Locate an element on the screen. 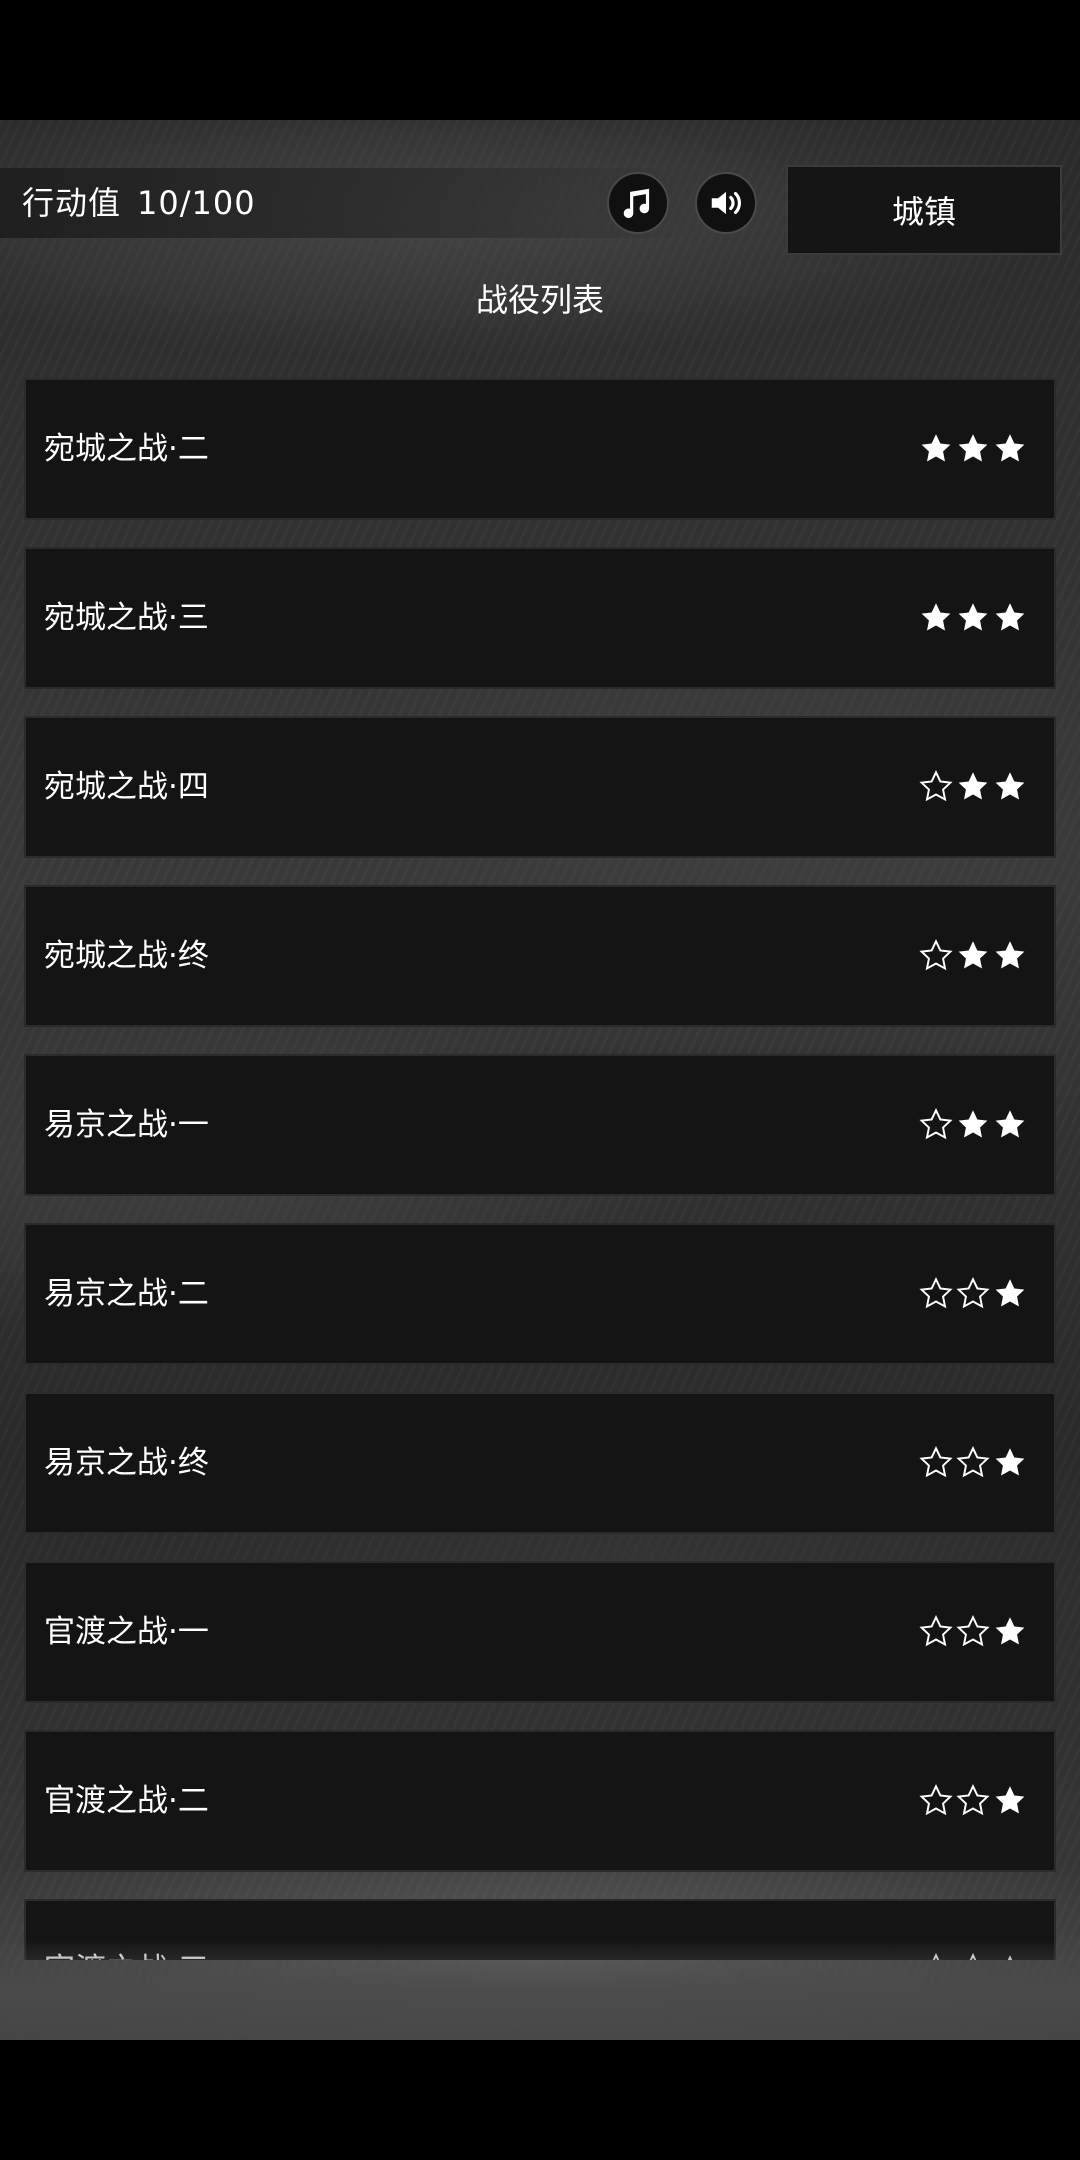 This screenshot has height=2160, width=1080. top-bar: 行动值 10/100 城镇 is located at coordinates (540, 203).